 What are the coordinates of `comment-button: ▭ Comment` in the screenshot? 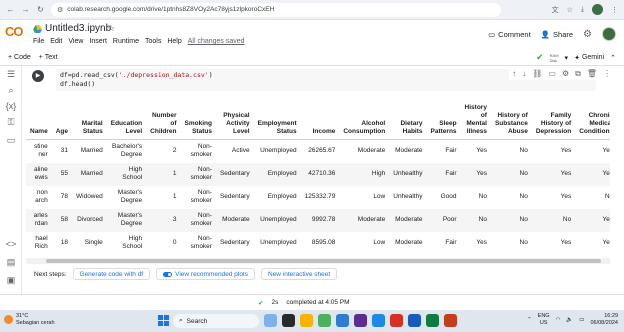 It's located at (509, 34).